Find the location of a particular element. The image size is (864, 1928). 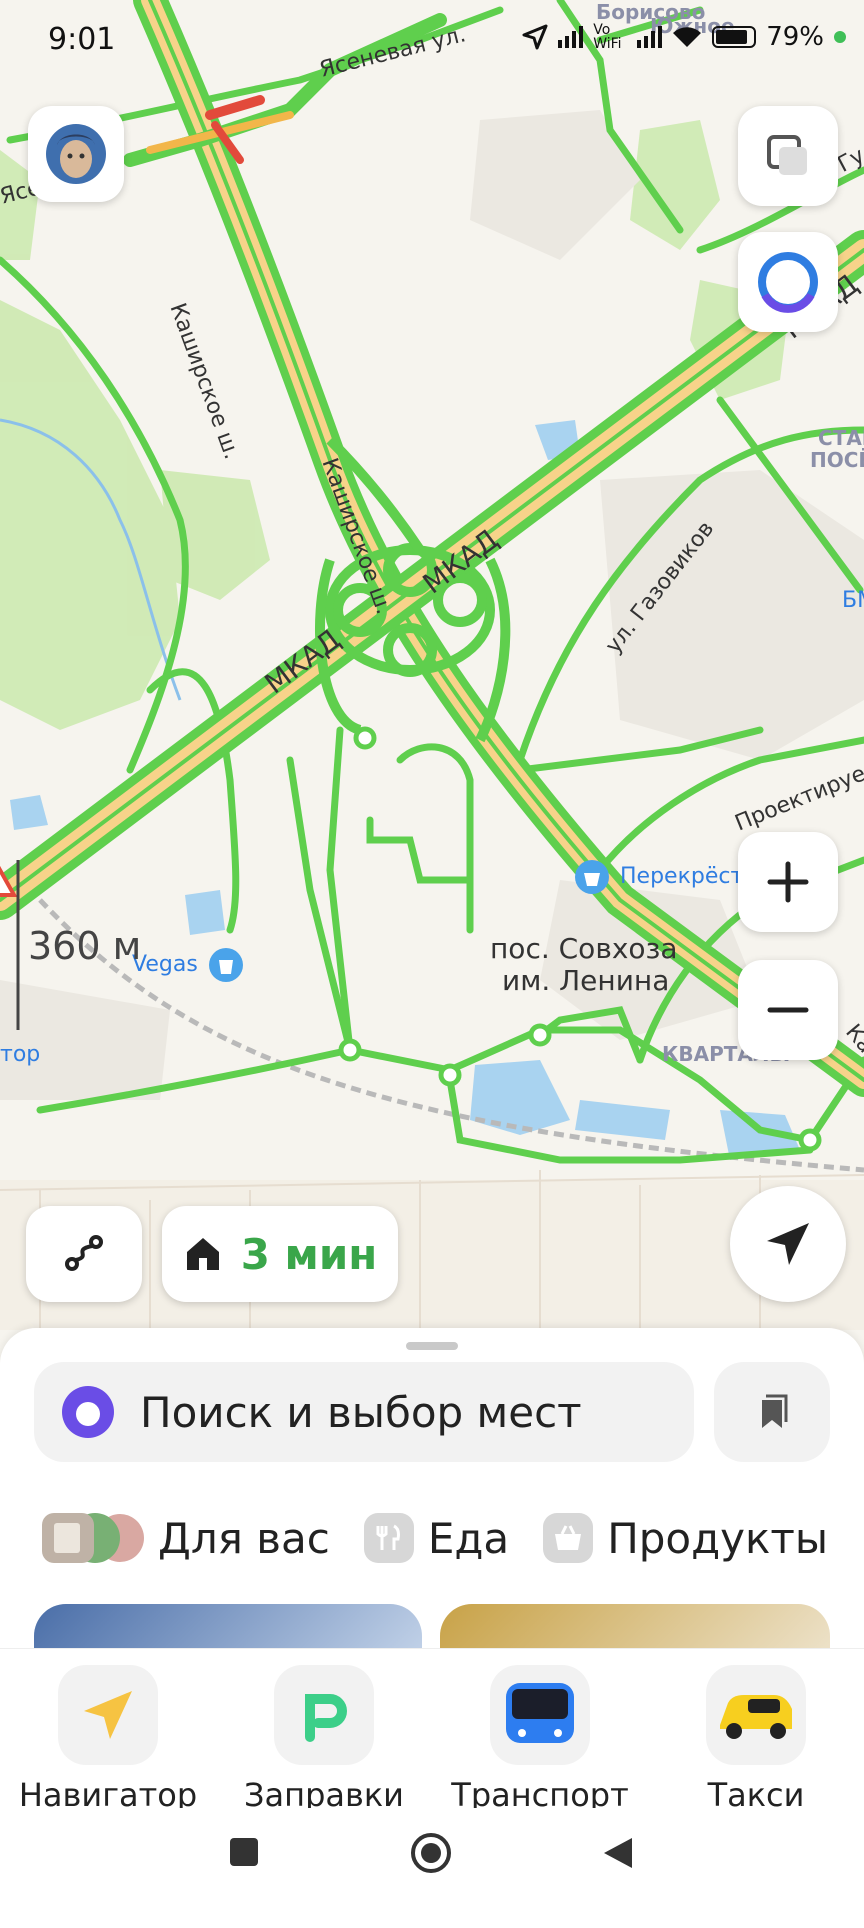

service-taxi: Такси is located at coordinates (756, 1737).